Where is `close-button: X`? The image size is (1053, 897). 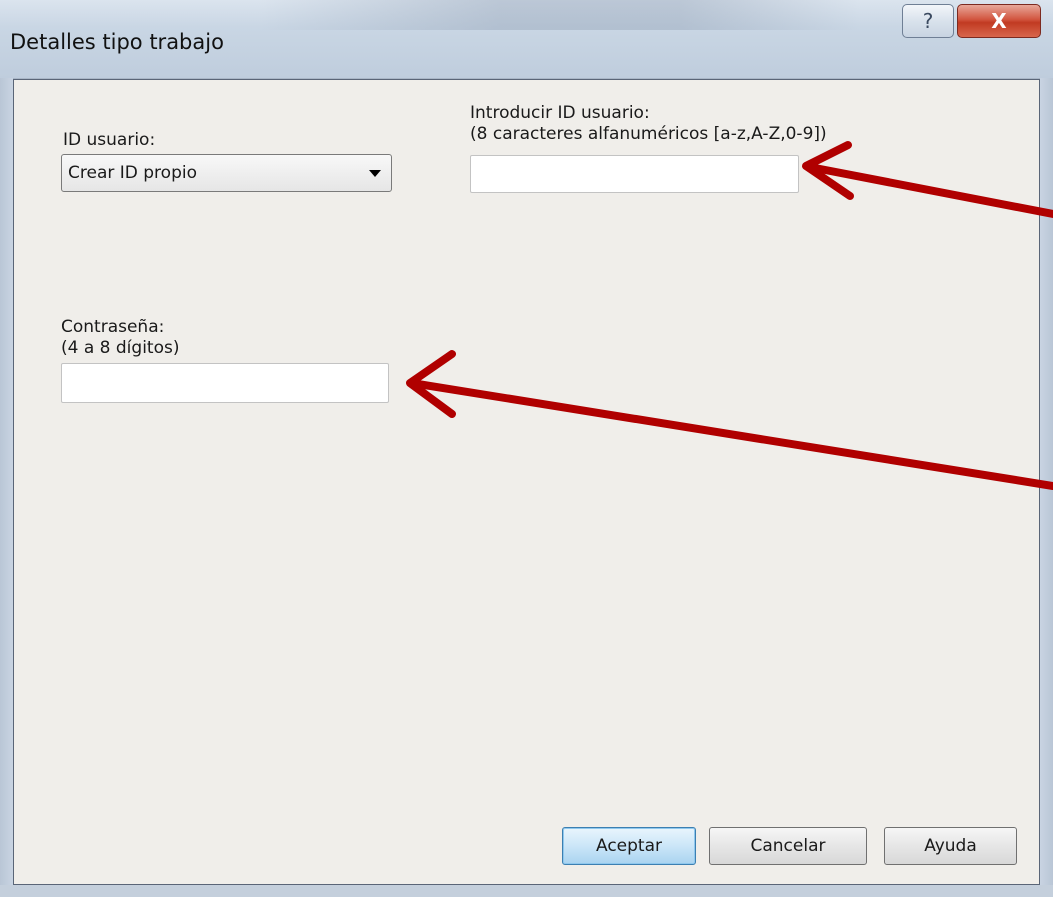 close-button: X is located at coordinates (999, 21).